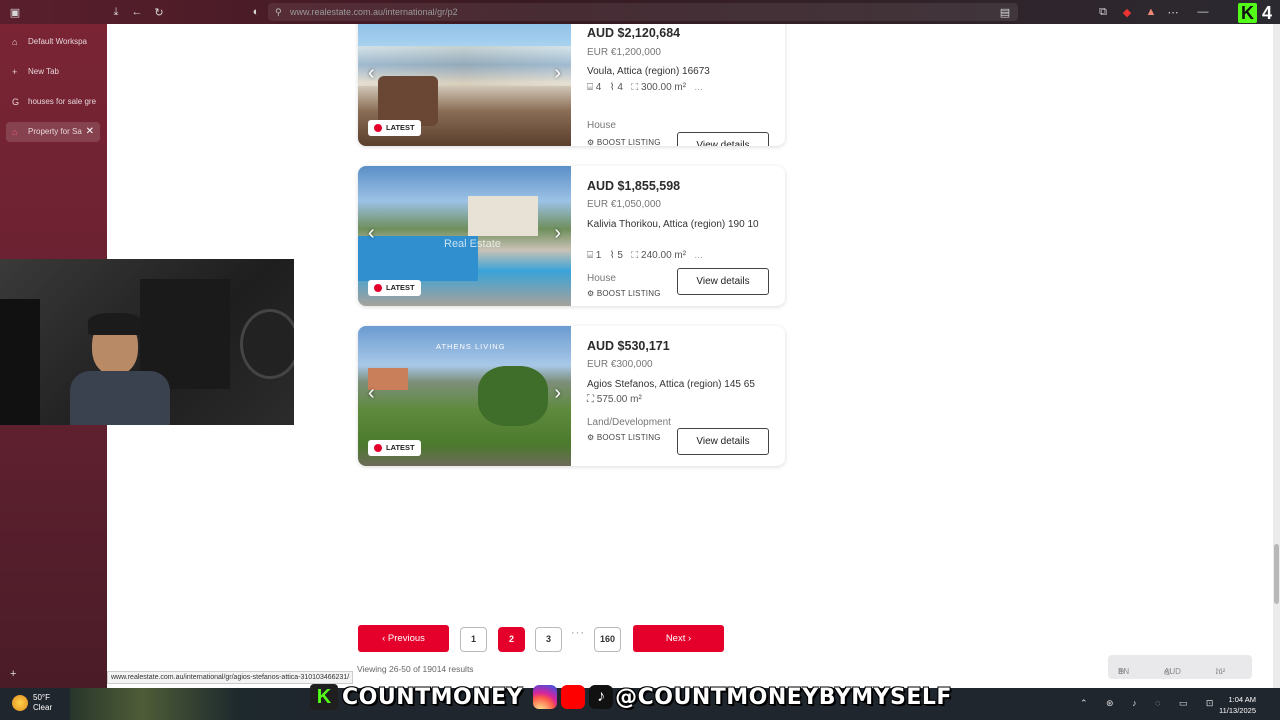 This screenshot has width=1280, height=720. I want to click on page-scrollbar, so click(1276, 356).